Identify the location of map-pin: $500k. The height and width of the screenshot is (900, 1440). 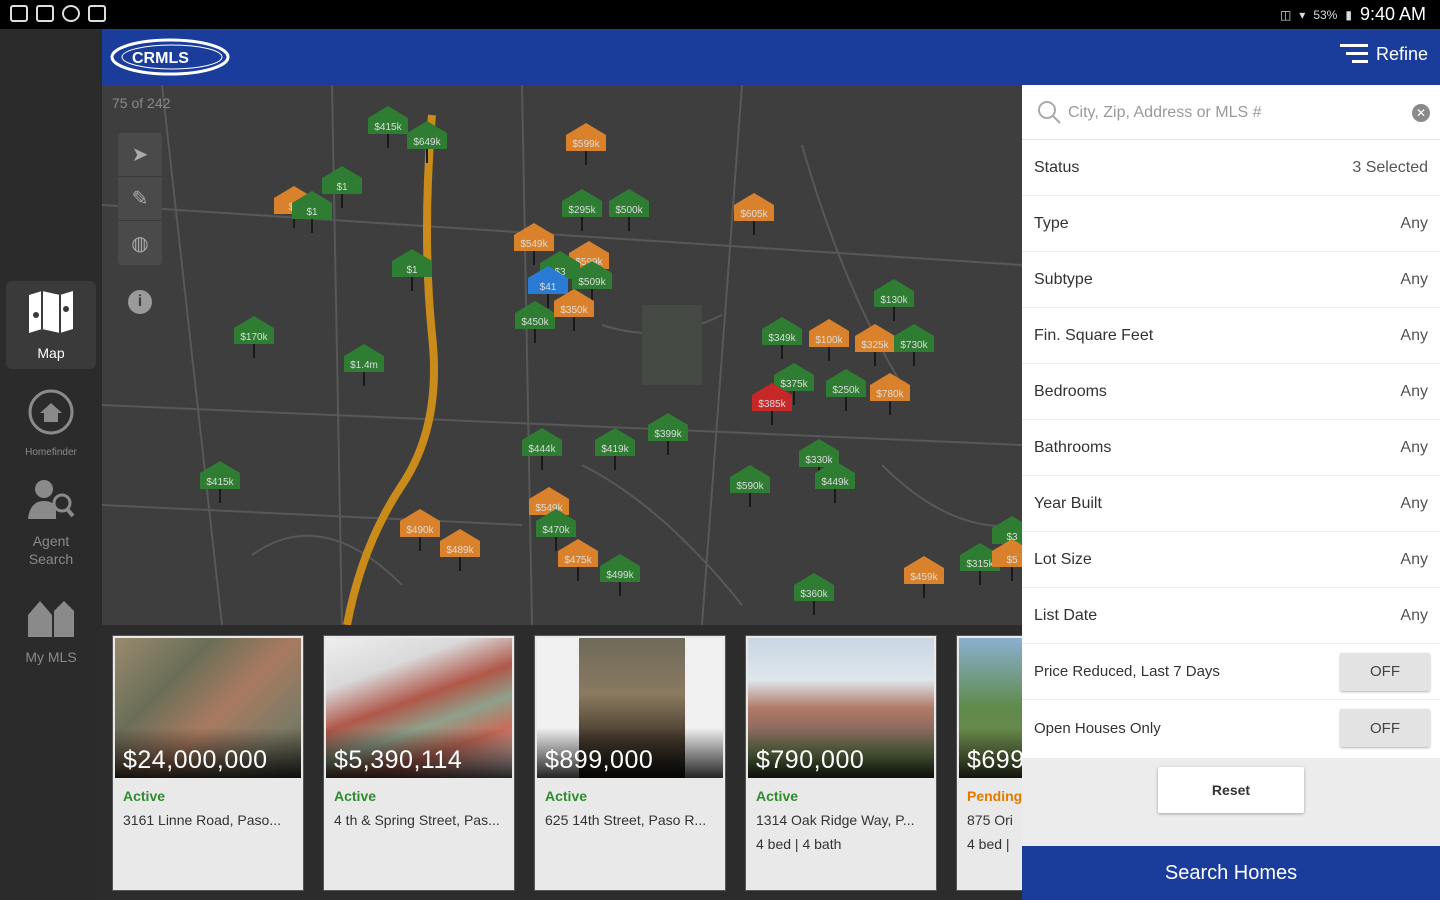
(629, 210).